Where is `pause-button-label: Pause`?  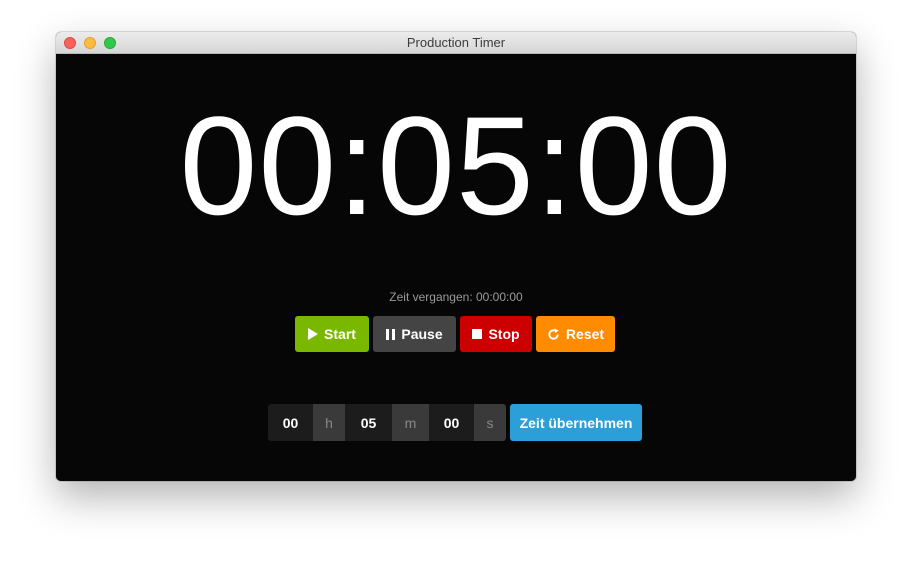
pause-button-label: Pause is located at coordinates (422, 334).